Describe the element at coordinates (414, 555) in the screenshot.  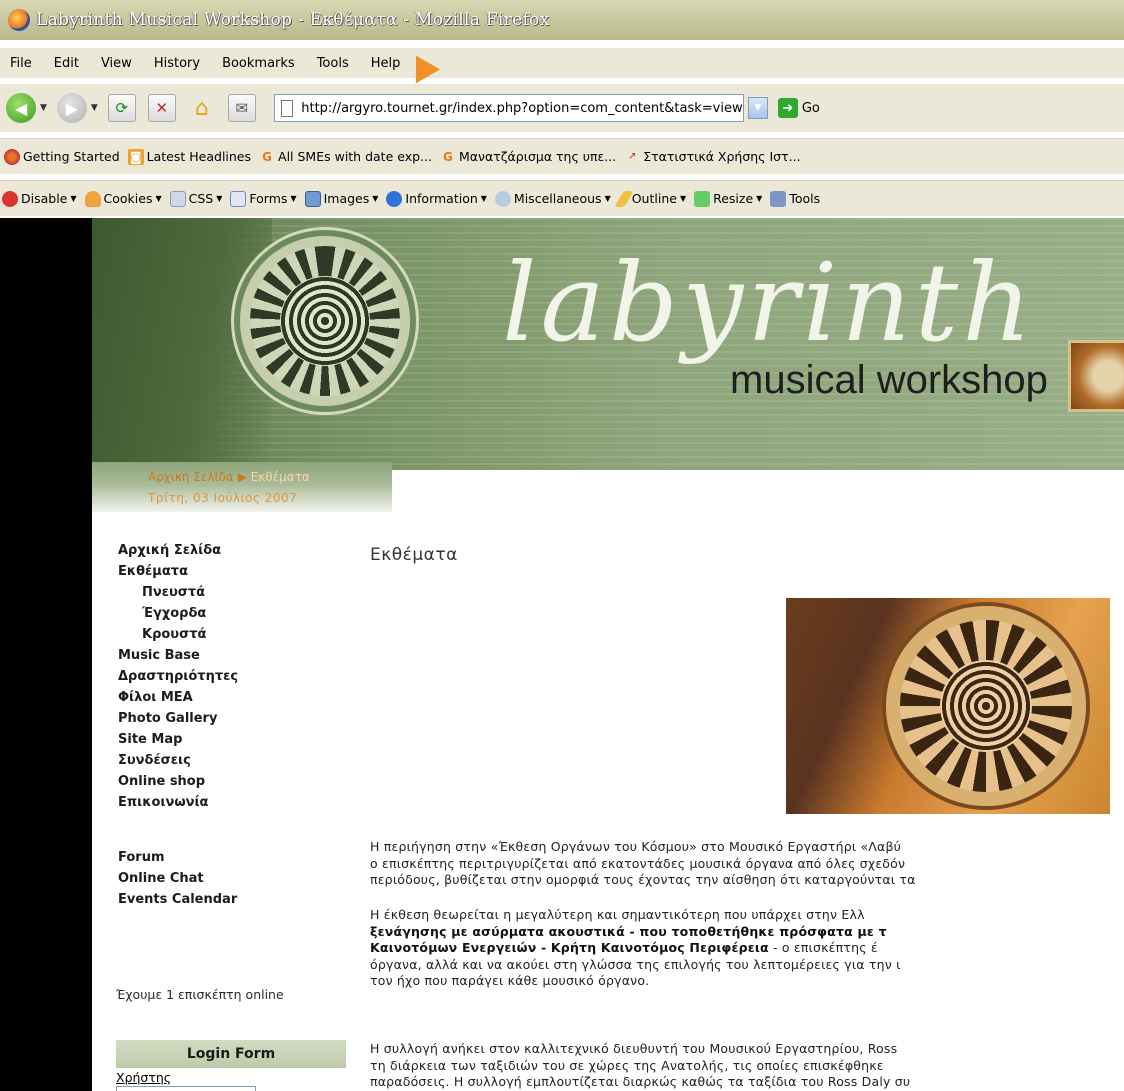
I see `page-title: Εκθέματα` at that location.